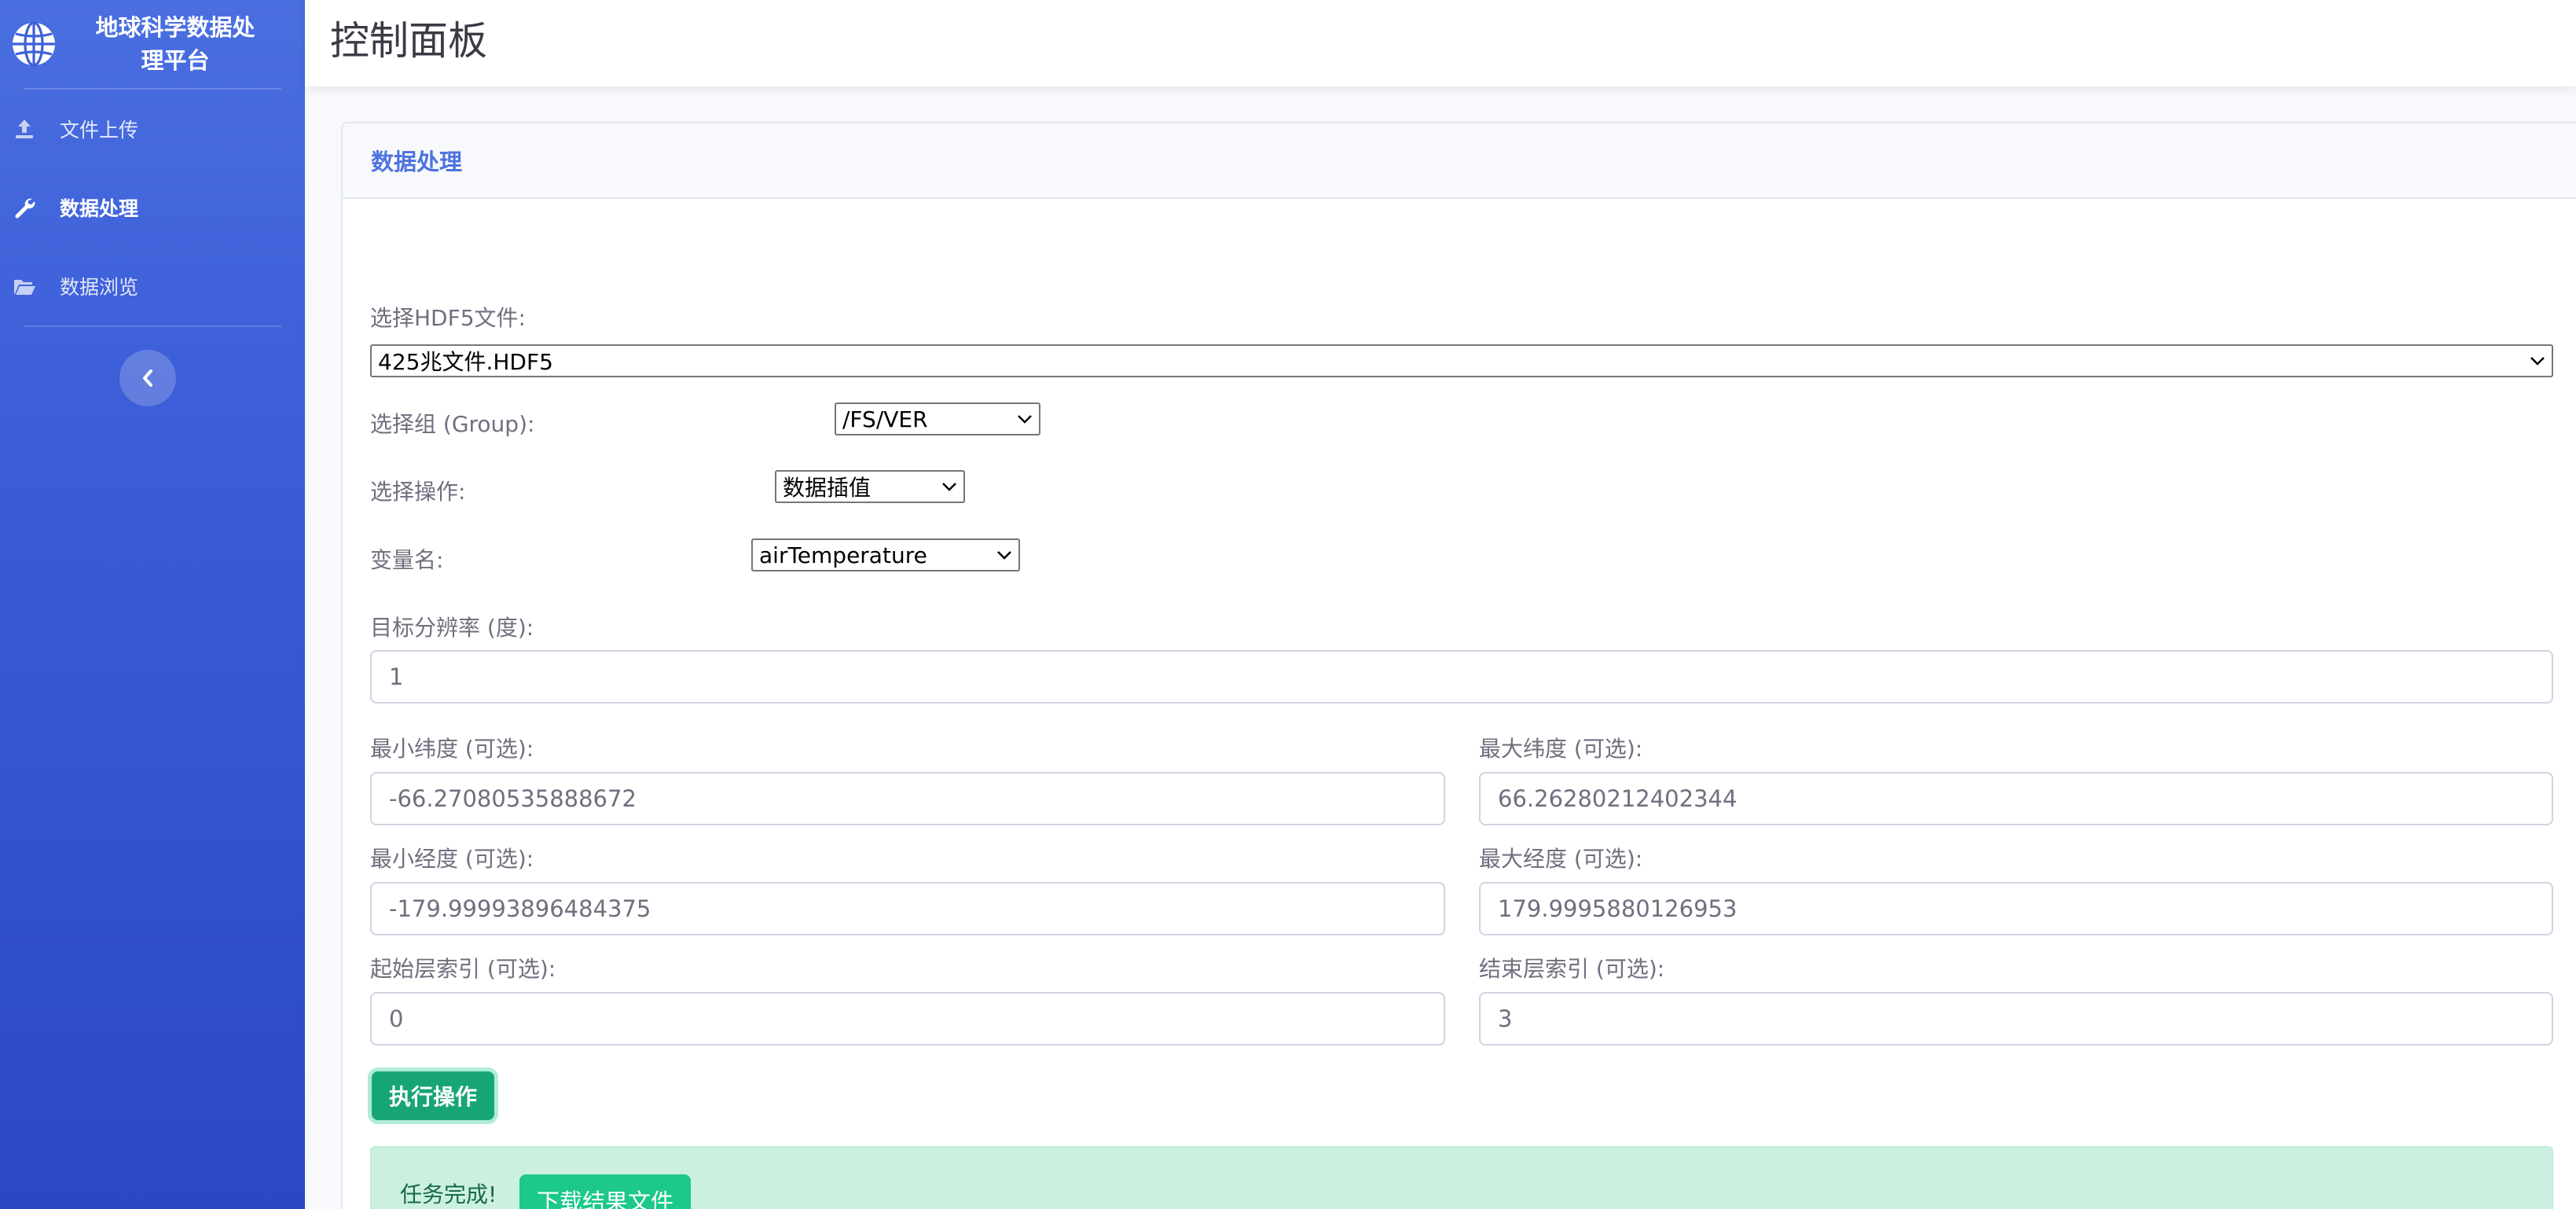  What do you see at coordinates (452, 628) in the screenshot?
I see `resolution-label: 目标分辨率 (度):` at bounding box center [452, 628].